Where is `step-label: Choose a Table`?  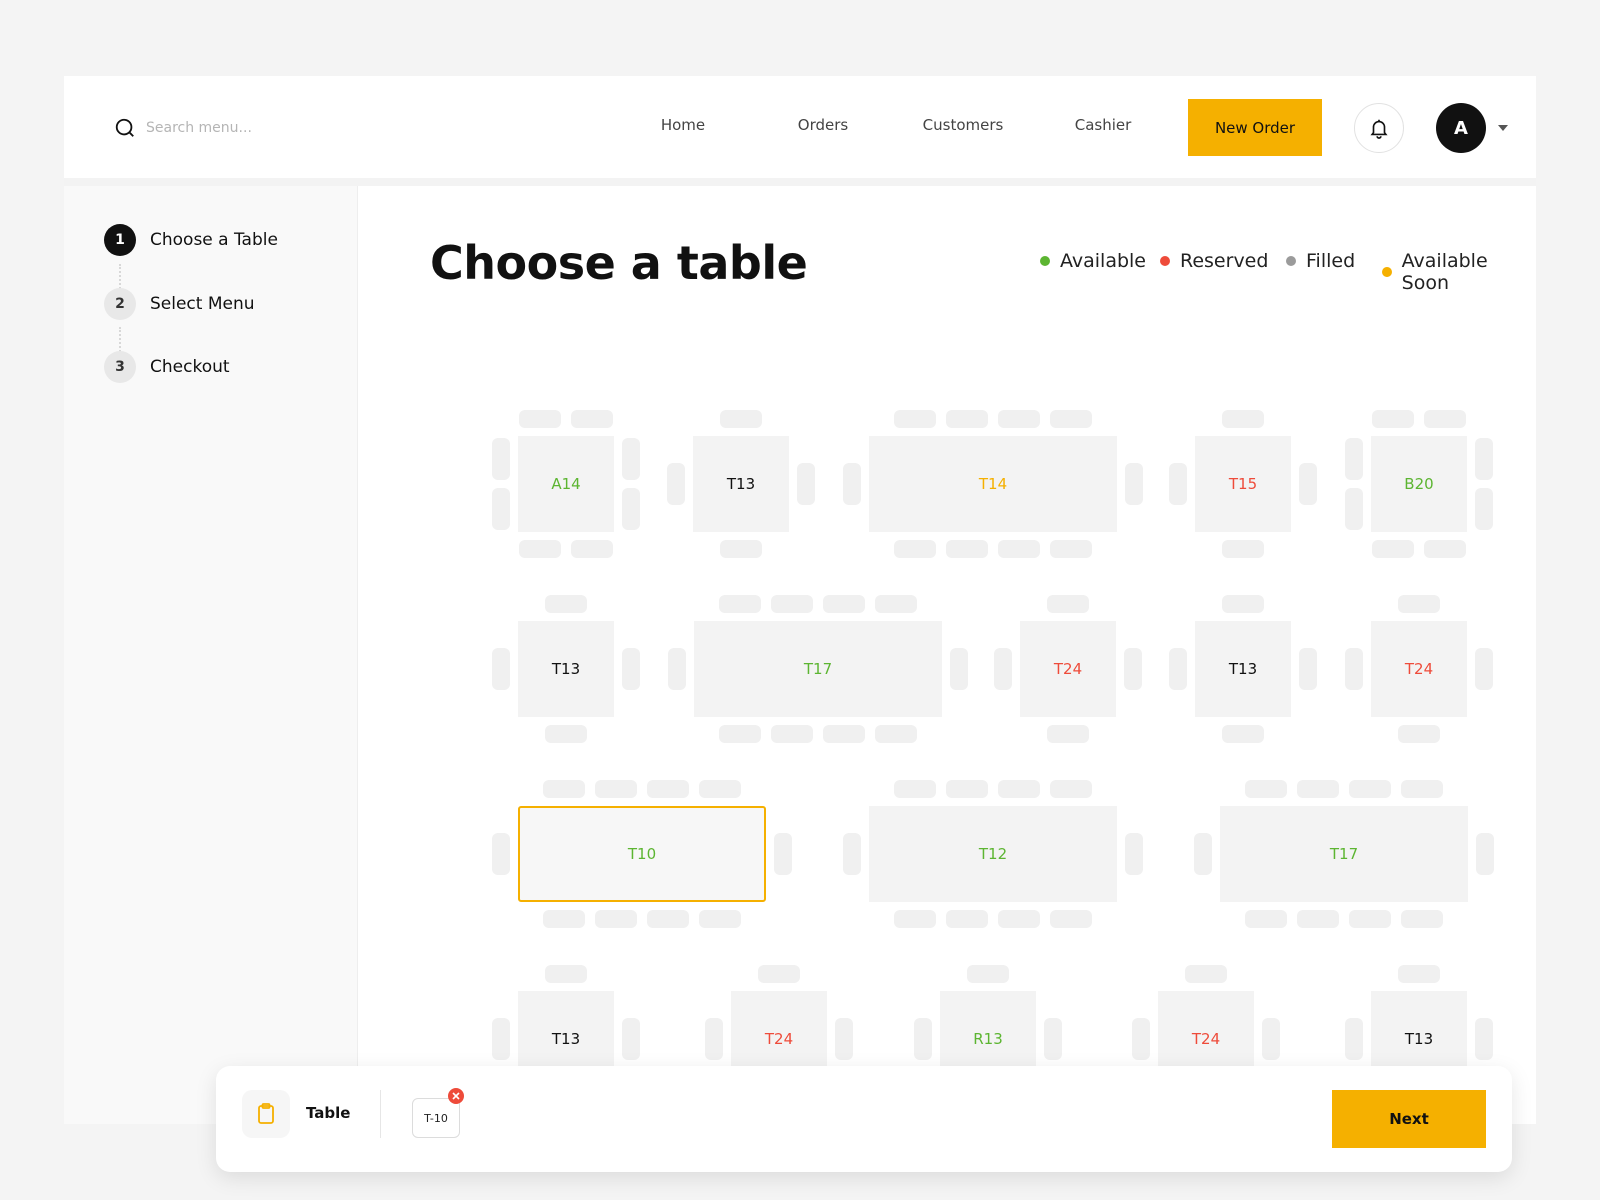
step-label: Choose a Table is located at coordinates (214, 240).